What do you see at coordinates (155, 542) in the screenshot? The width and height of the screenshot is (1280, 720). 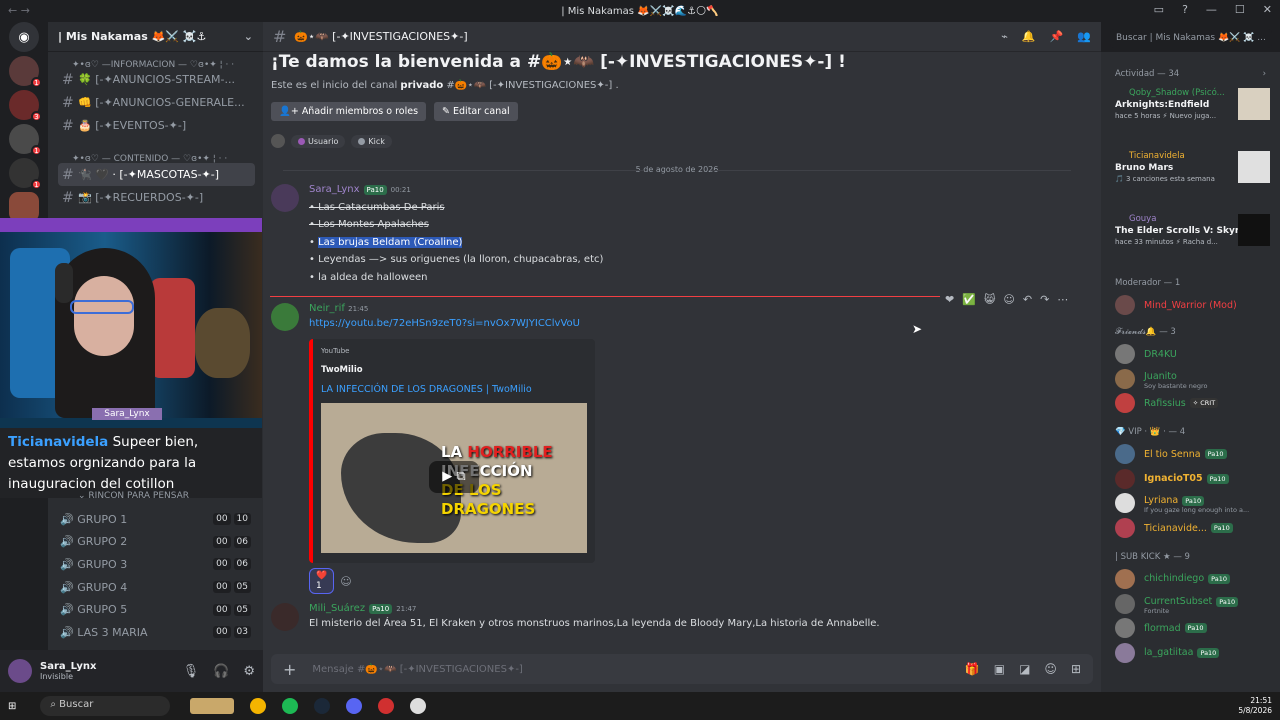 I see `voice-channel: 🔊 GRUPO 2 00 06` at bounding box center [155, 542].